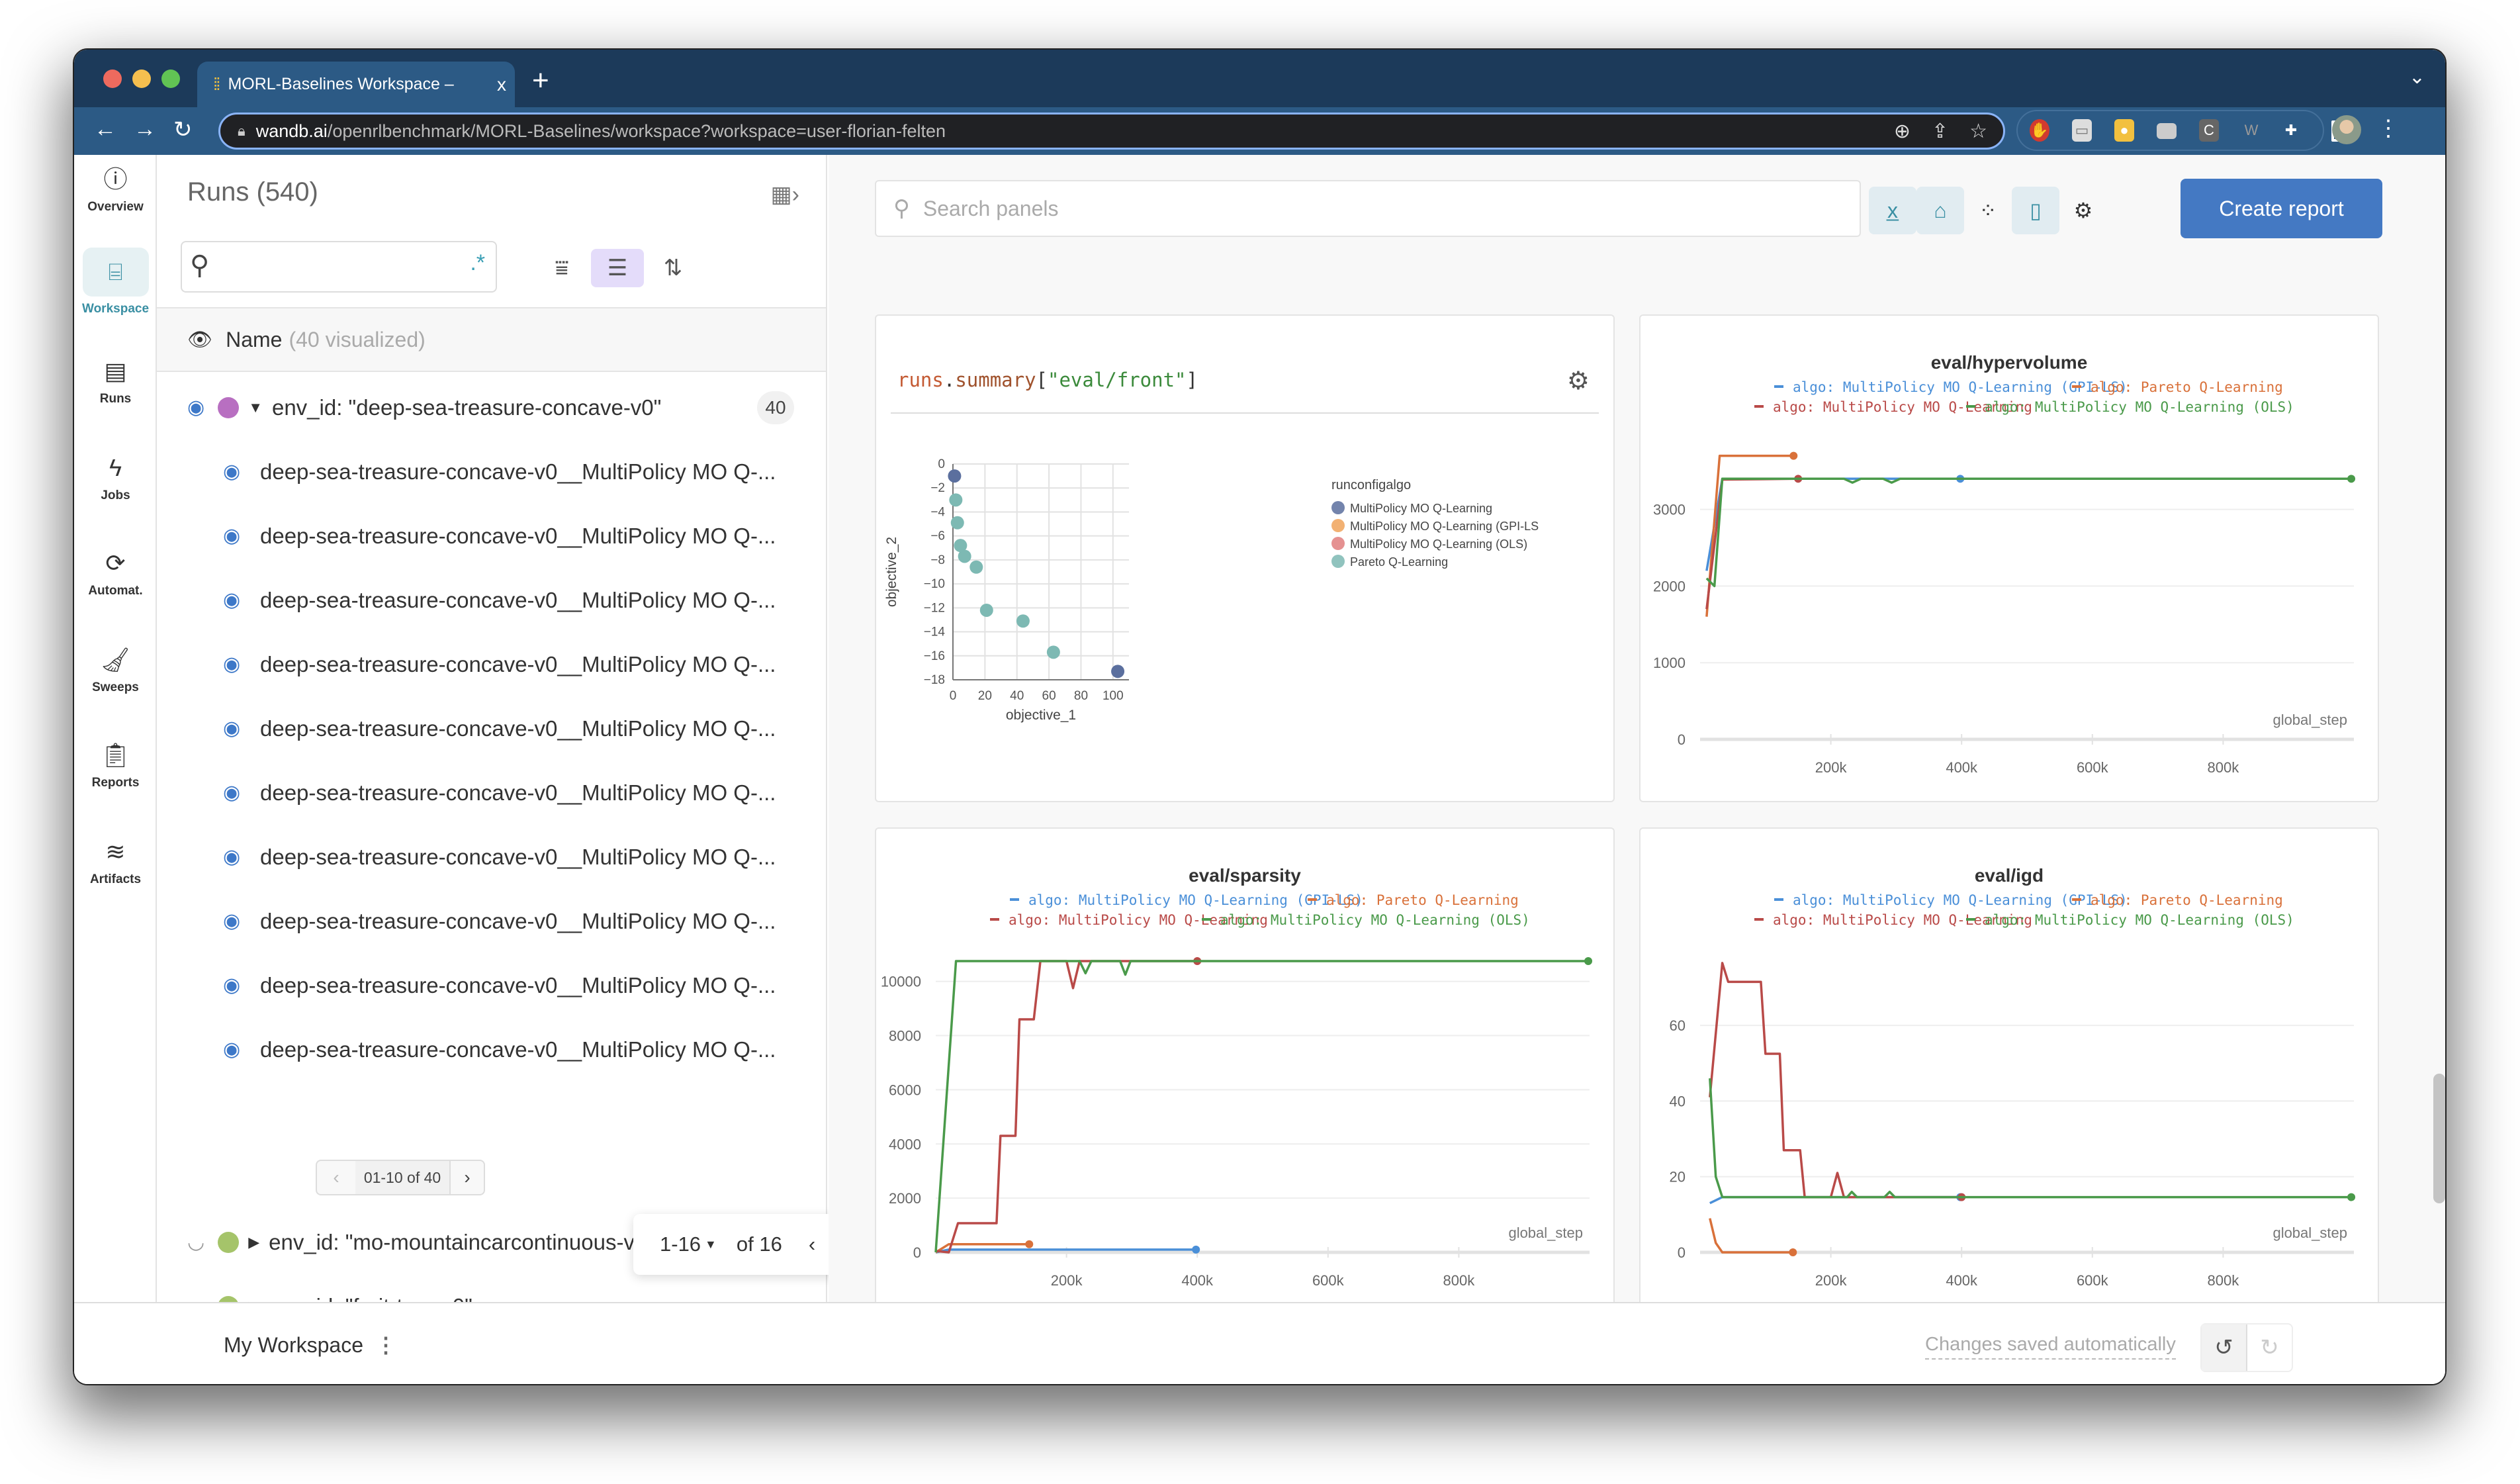  What do you see at coordinates (1940, 210) in the screenshot?
I see `smoothing-button: ⌂` at bounding box center [1940, 210].